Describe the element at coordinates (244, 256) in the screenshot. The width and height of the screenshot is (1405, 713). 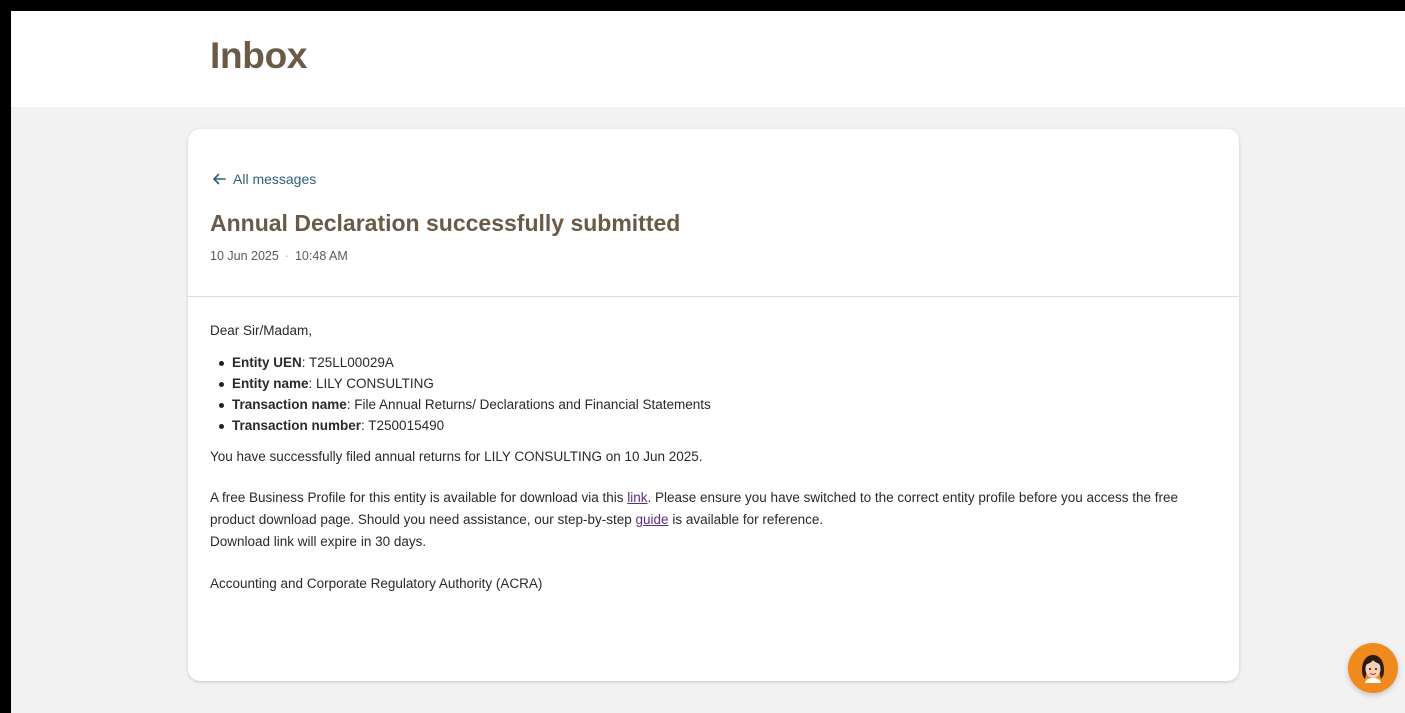
I see `message-date: 10 Jun 2025` at that location.